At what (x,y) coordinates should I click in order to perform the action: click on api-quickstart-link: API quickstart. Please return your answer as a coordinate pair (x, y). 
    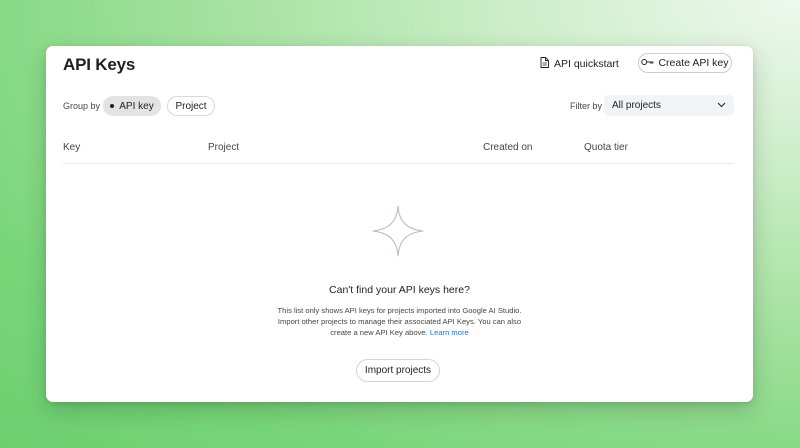
    Looking at the image, I should click on (579, 64).